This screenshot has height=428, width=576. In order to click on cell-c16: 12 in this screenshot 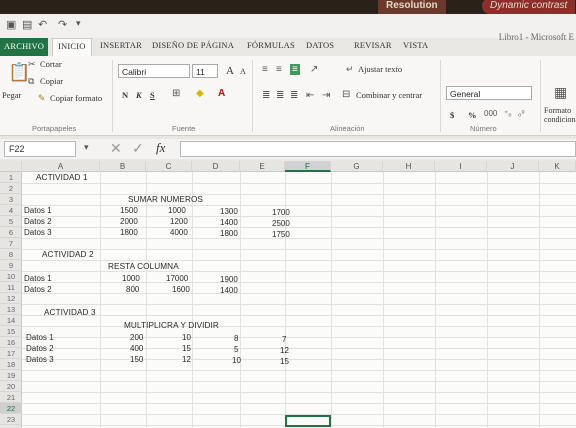, I will do `click(186, 359)`.